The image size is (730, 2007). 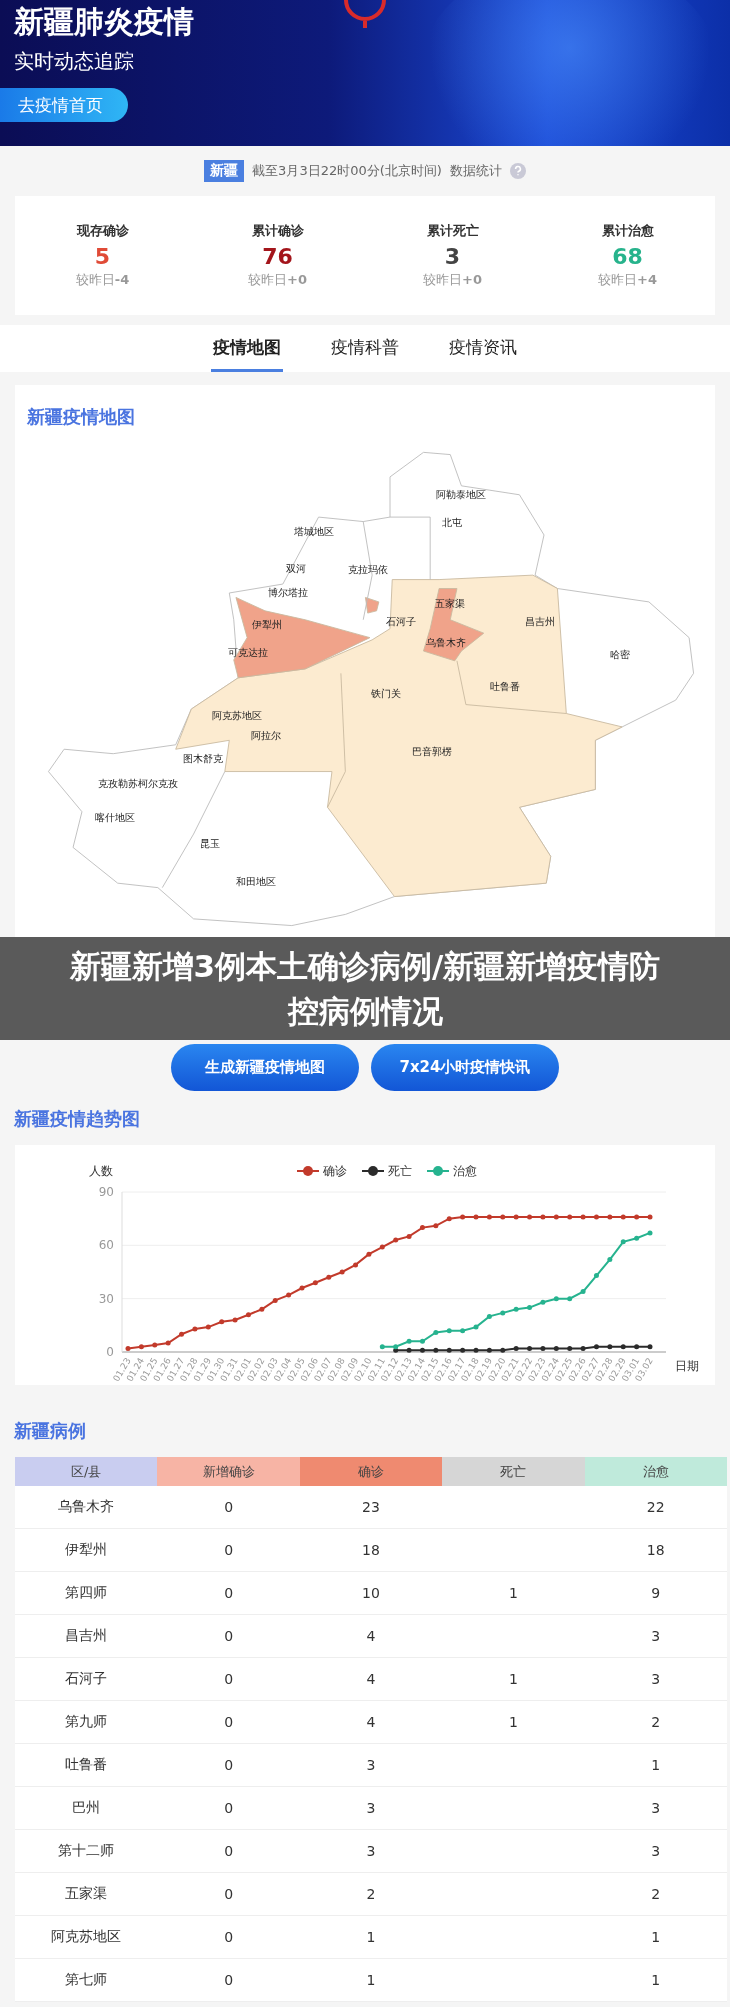 What do you see at coordinates (277, 280) in the screenshot?
I see `stat-change: 较昨日+0` at bounding box center [277, 280].